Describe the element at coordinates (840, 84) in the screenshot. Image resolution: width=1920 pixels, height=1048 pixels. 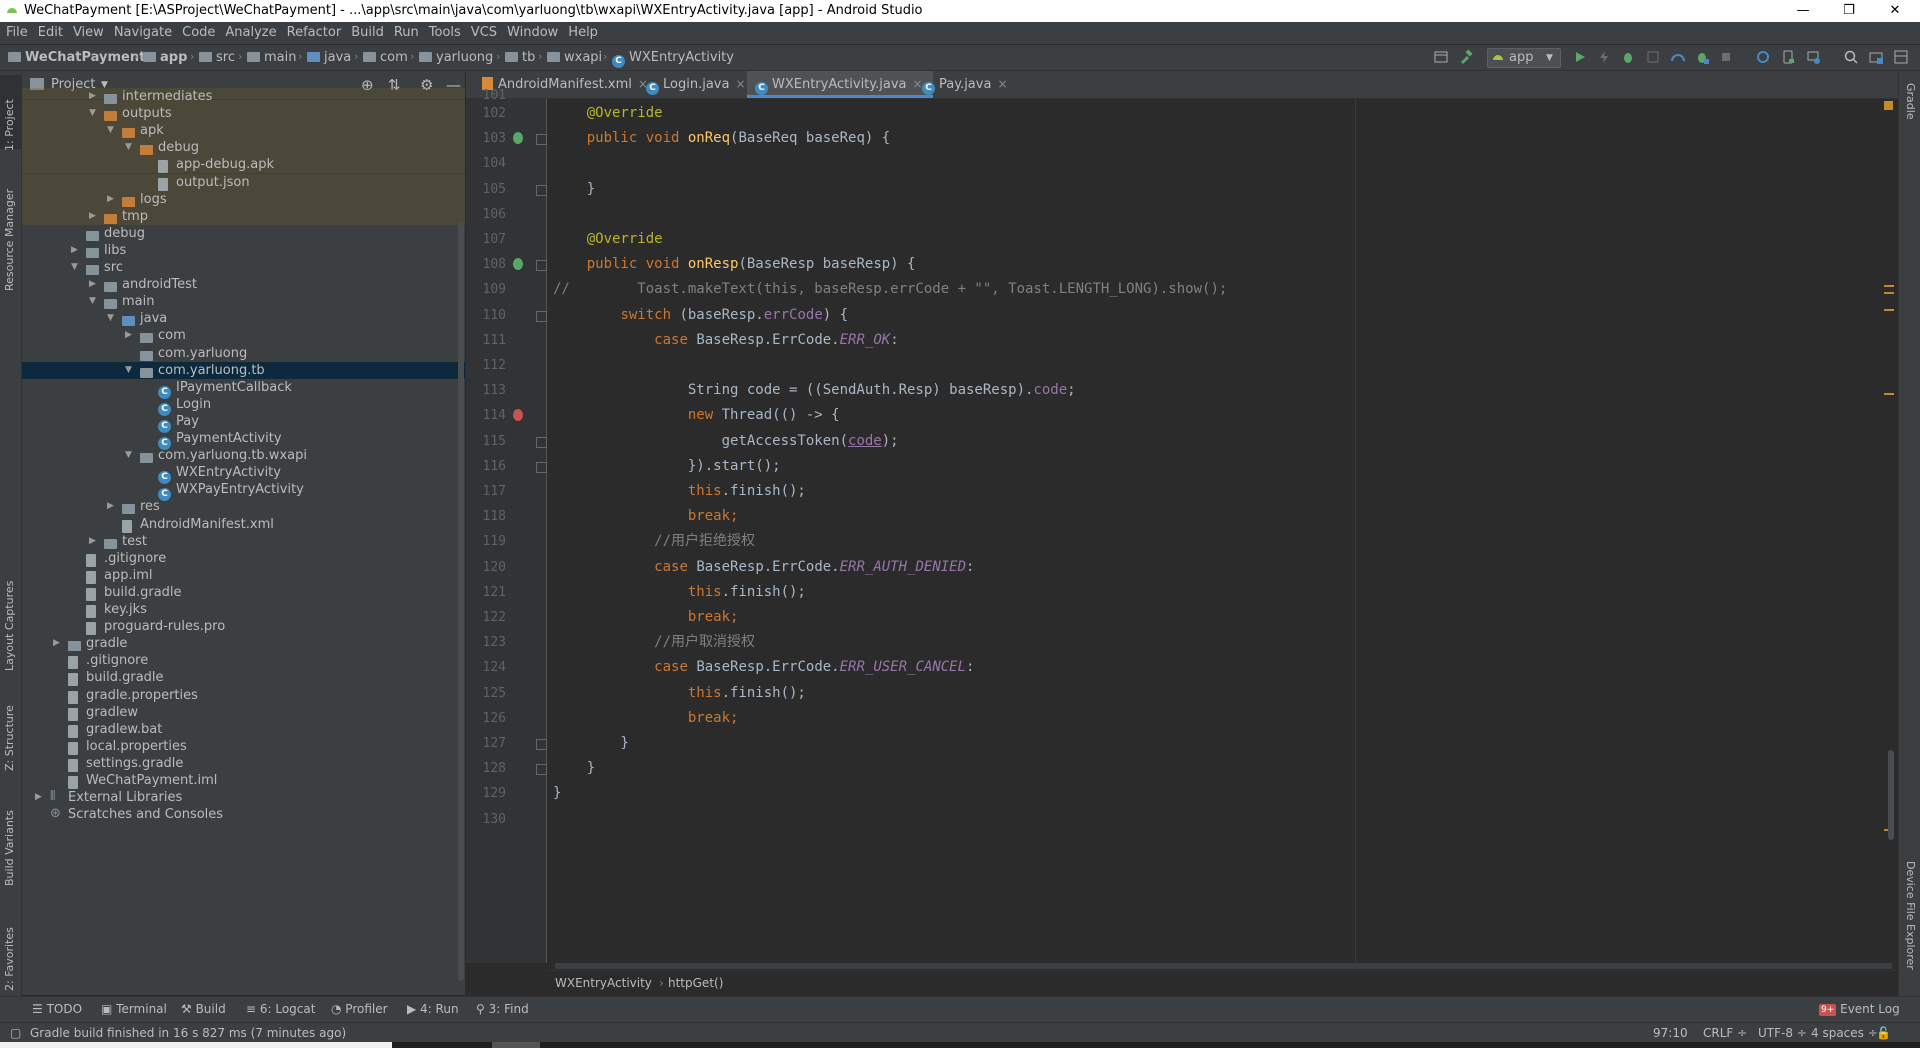
I see `tab-wxentryactivity: C WXEntryActivity.java ×` at that location.